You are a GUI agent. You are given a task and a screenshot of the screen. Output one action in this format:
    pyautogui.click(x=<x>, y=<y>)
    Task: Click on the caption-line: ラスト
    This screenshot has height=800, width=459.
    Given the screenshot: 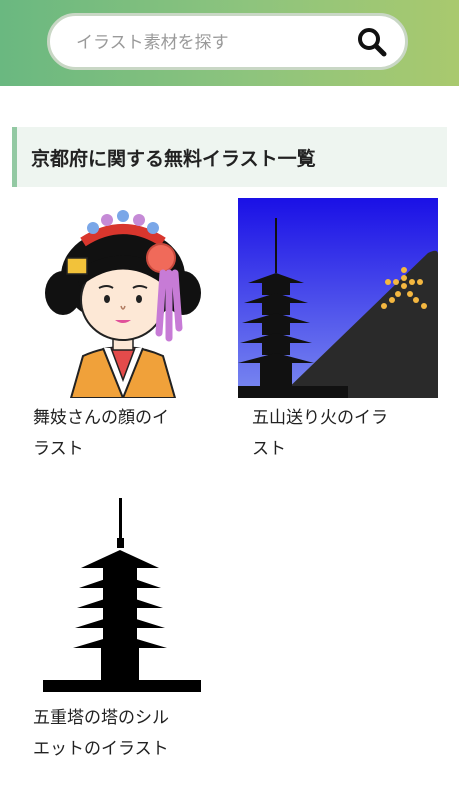 What is the action you would take?
    pyautogui.click(x=58, y=449)
    